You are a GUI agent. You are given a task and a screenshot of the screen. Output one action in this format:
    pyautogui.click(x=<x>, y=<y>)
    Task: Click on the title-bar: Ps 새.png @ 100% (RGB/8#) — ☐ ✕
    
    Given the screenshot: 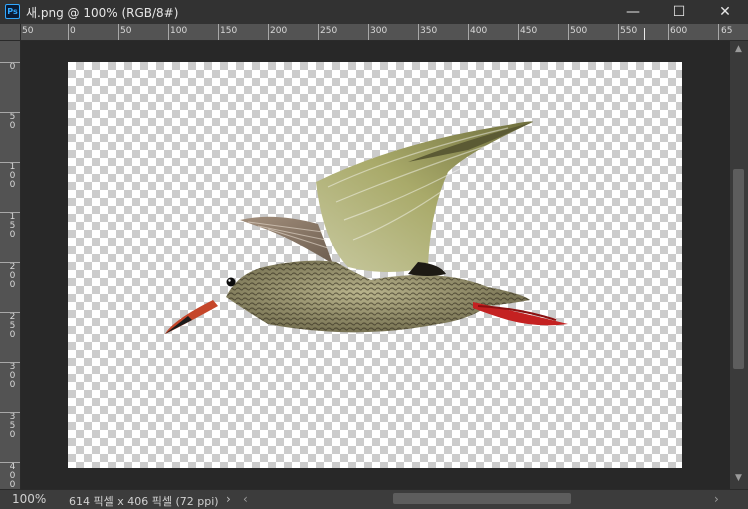 What is the action you would take?
    pyautogui.click(x=374, y=12)
    